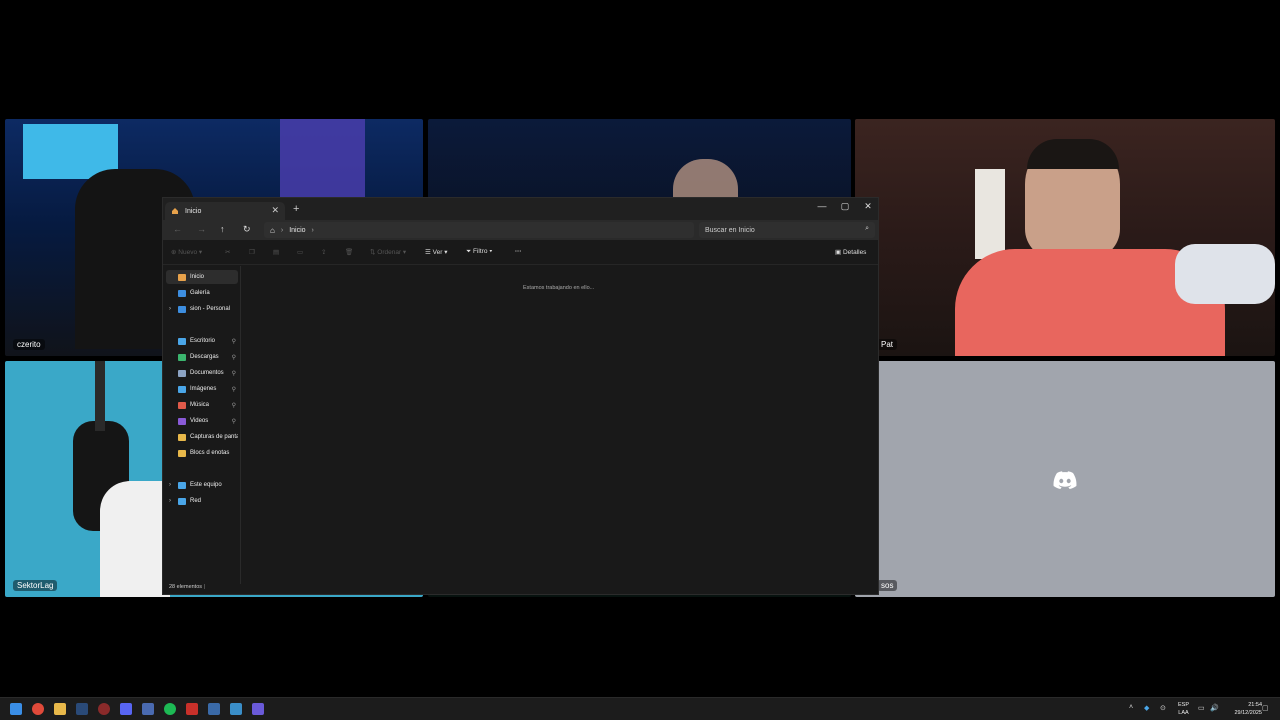  Describe the element at coordinates (182, 453) in the screenshot. I see `folder-icon` at that location.